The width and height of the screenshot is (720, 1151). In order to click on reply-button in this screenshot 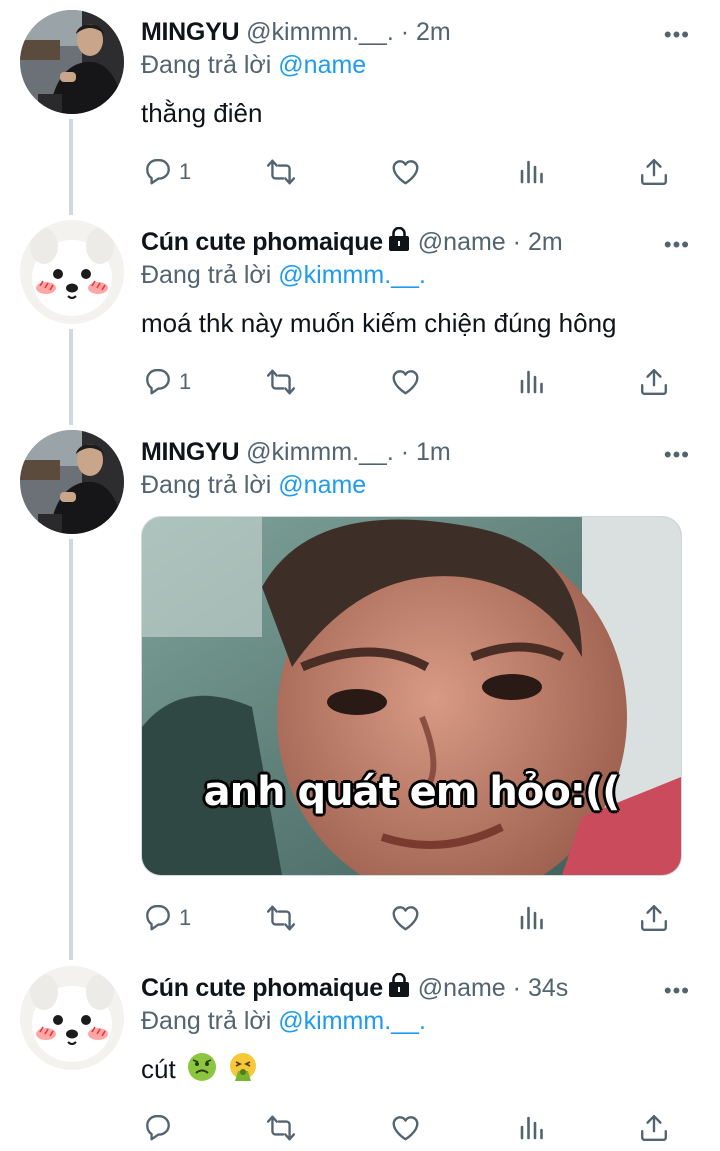, I will do `click(161, 1128)`.